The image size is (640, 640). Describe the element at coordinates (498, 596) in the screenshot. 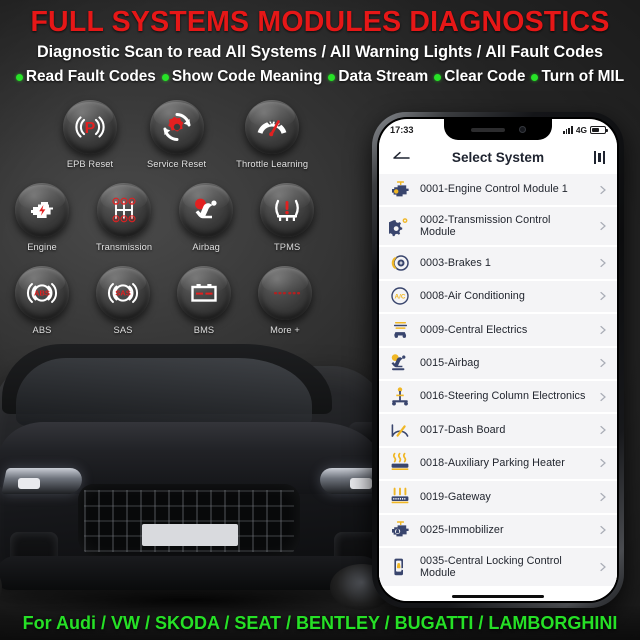

I see `home-indicator` at that location.